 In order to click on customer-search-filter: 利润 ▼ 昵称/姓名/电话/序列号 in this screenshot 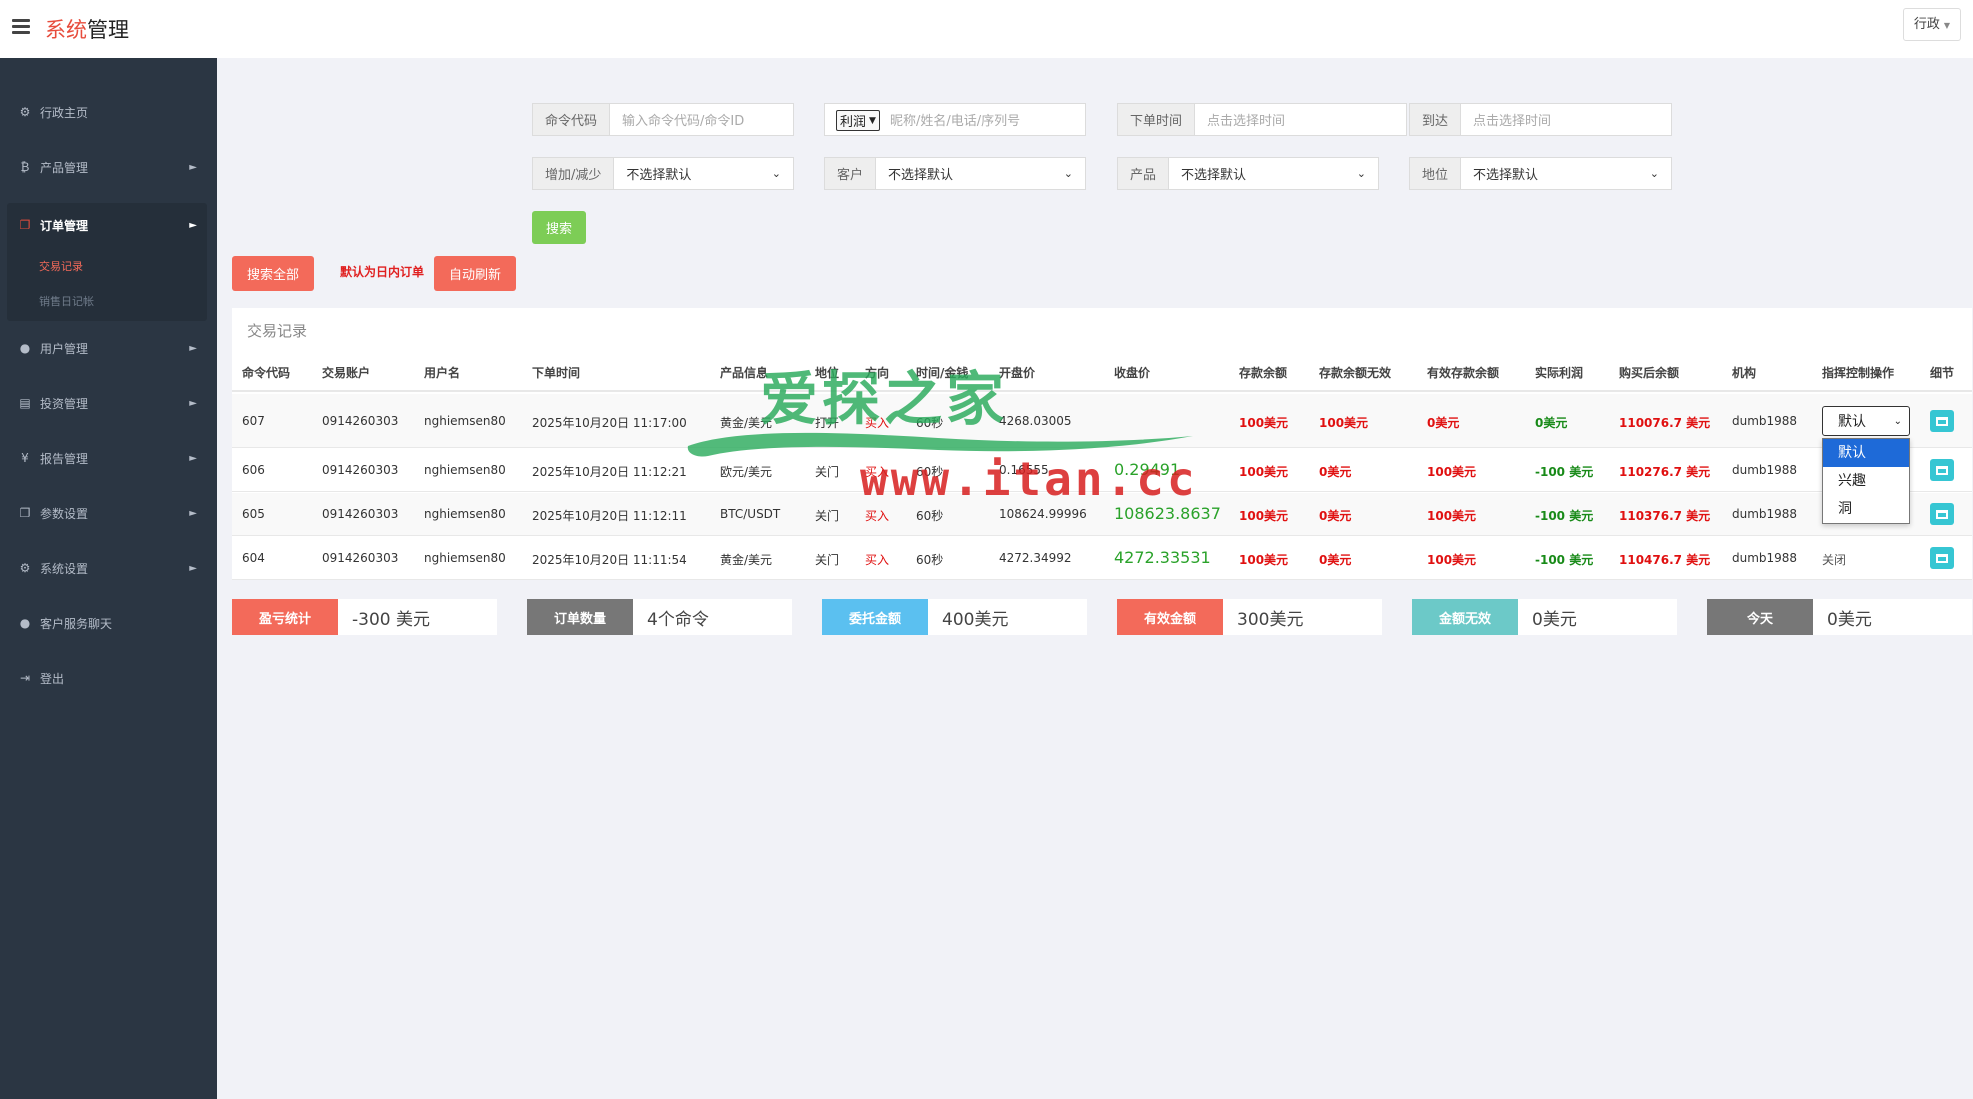, I will do `click(955, 119)`.